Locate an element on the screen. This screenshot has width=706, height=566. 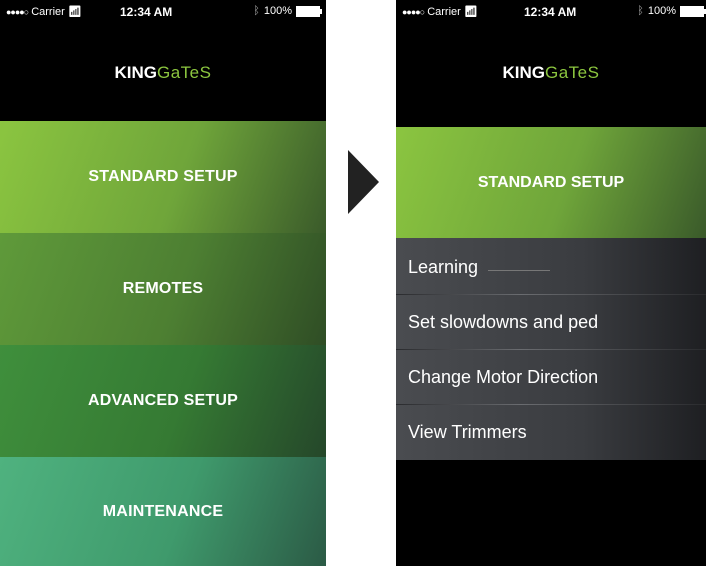
submenu-item-learning: Learning is located at coordinates (551, 267).